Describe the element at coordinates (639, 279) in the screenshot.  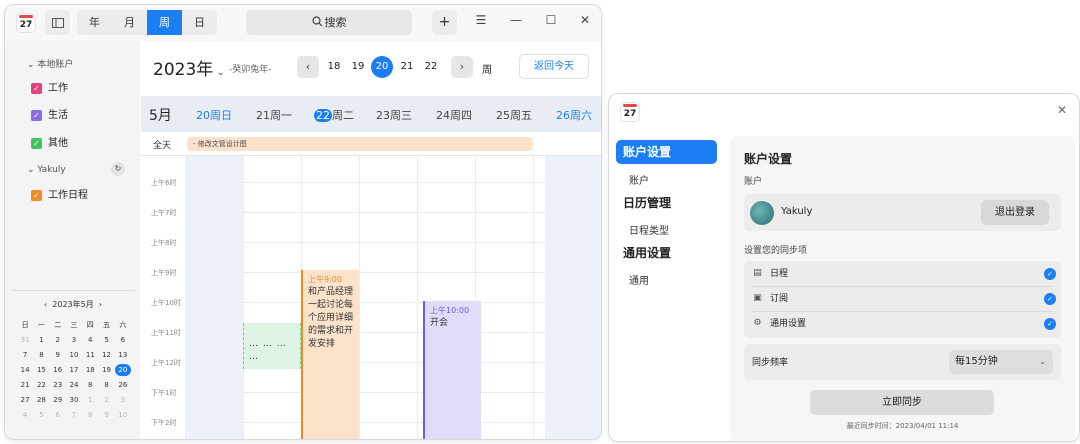
I see `nav-general: 通用` at that location.